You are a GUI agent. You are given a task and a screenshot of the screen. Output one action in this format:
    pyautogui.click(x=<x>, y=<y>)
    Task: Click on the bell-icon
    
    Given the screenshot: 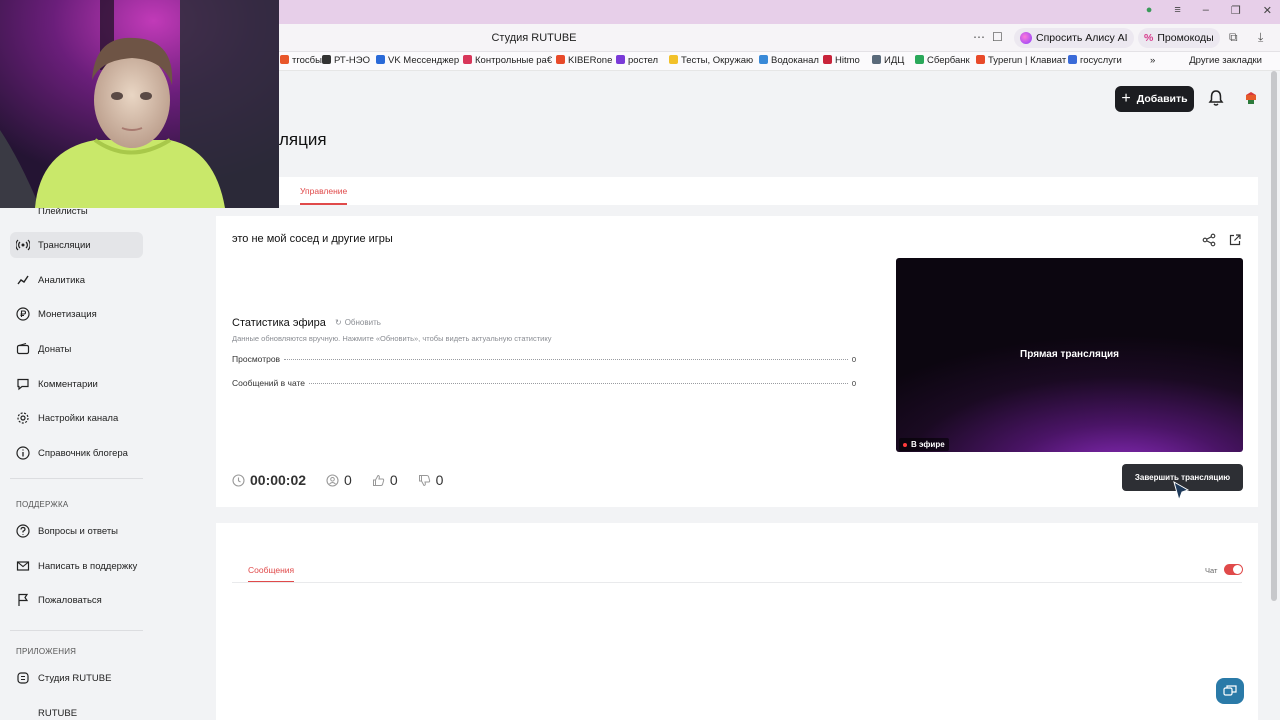 What is the action you would take?
    pyautogui.click(x=1216, y=98)
    